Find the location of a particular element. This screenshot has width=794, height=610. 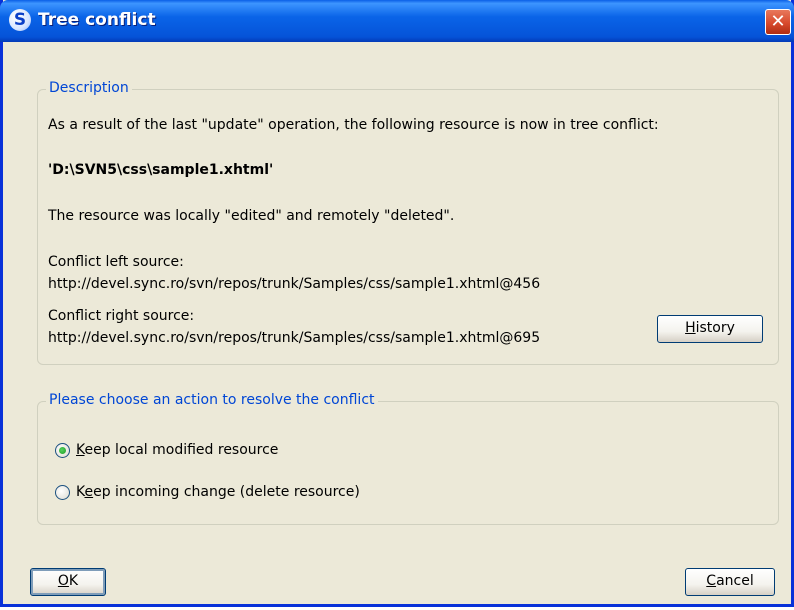

ok-button-label: OK is located at coordinates (68, 581).